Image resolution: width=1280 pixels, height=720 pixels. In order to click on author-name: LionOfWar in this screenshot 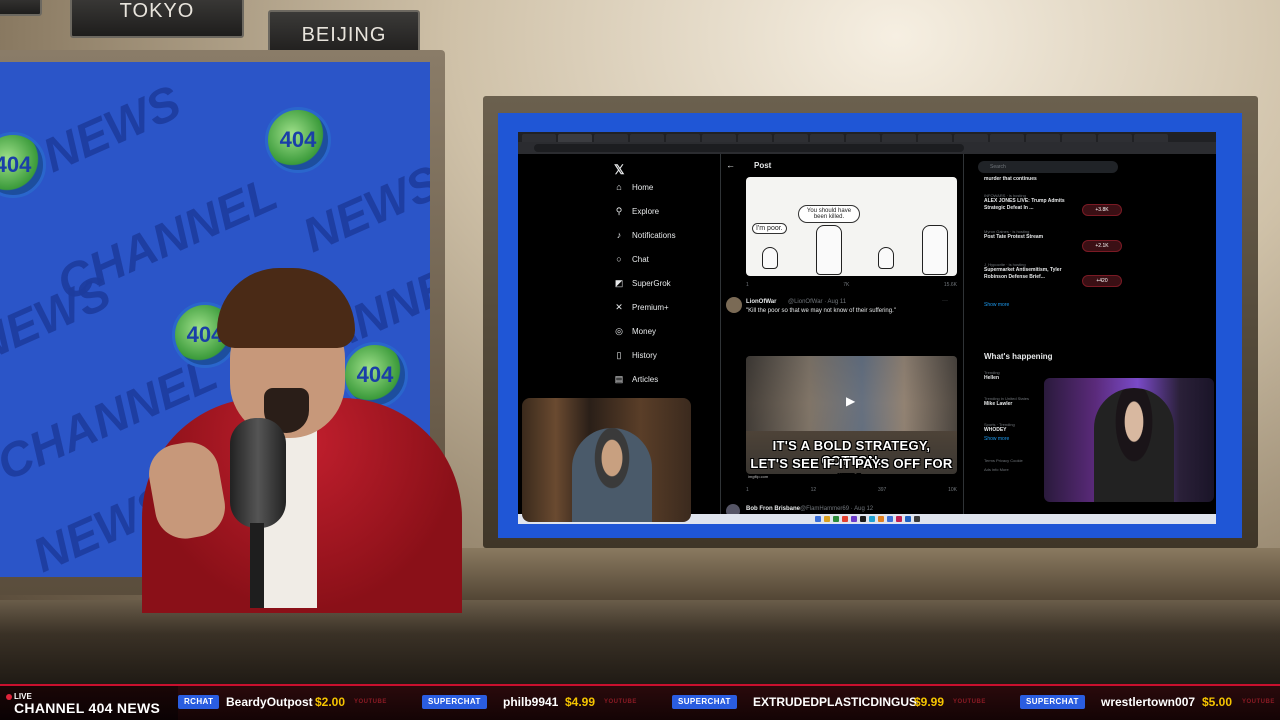, I will do `click(761, 302)`.